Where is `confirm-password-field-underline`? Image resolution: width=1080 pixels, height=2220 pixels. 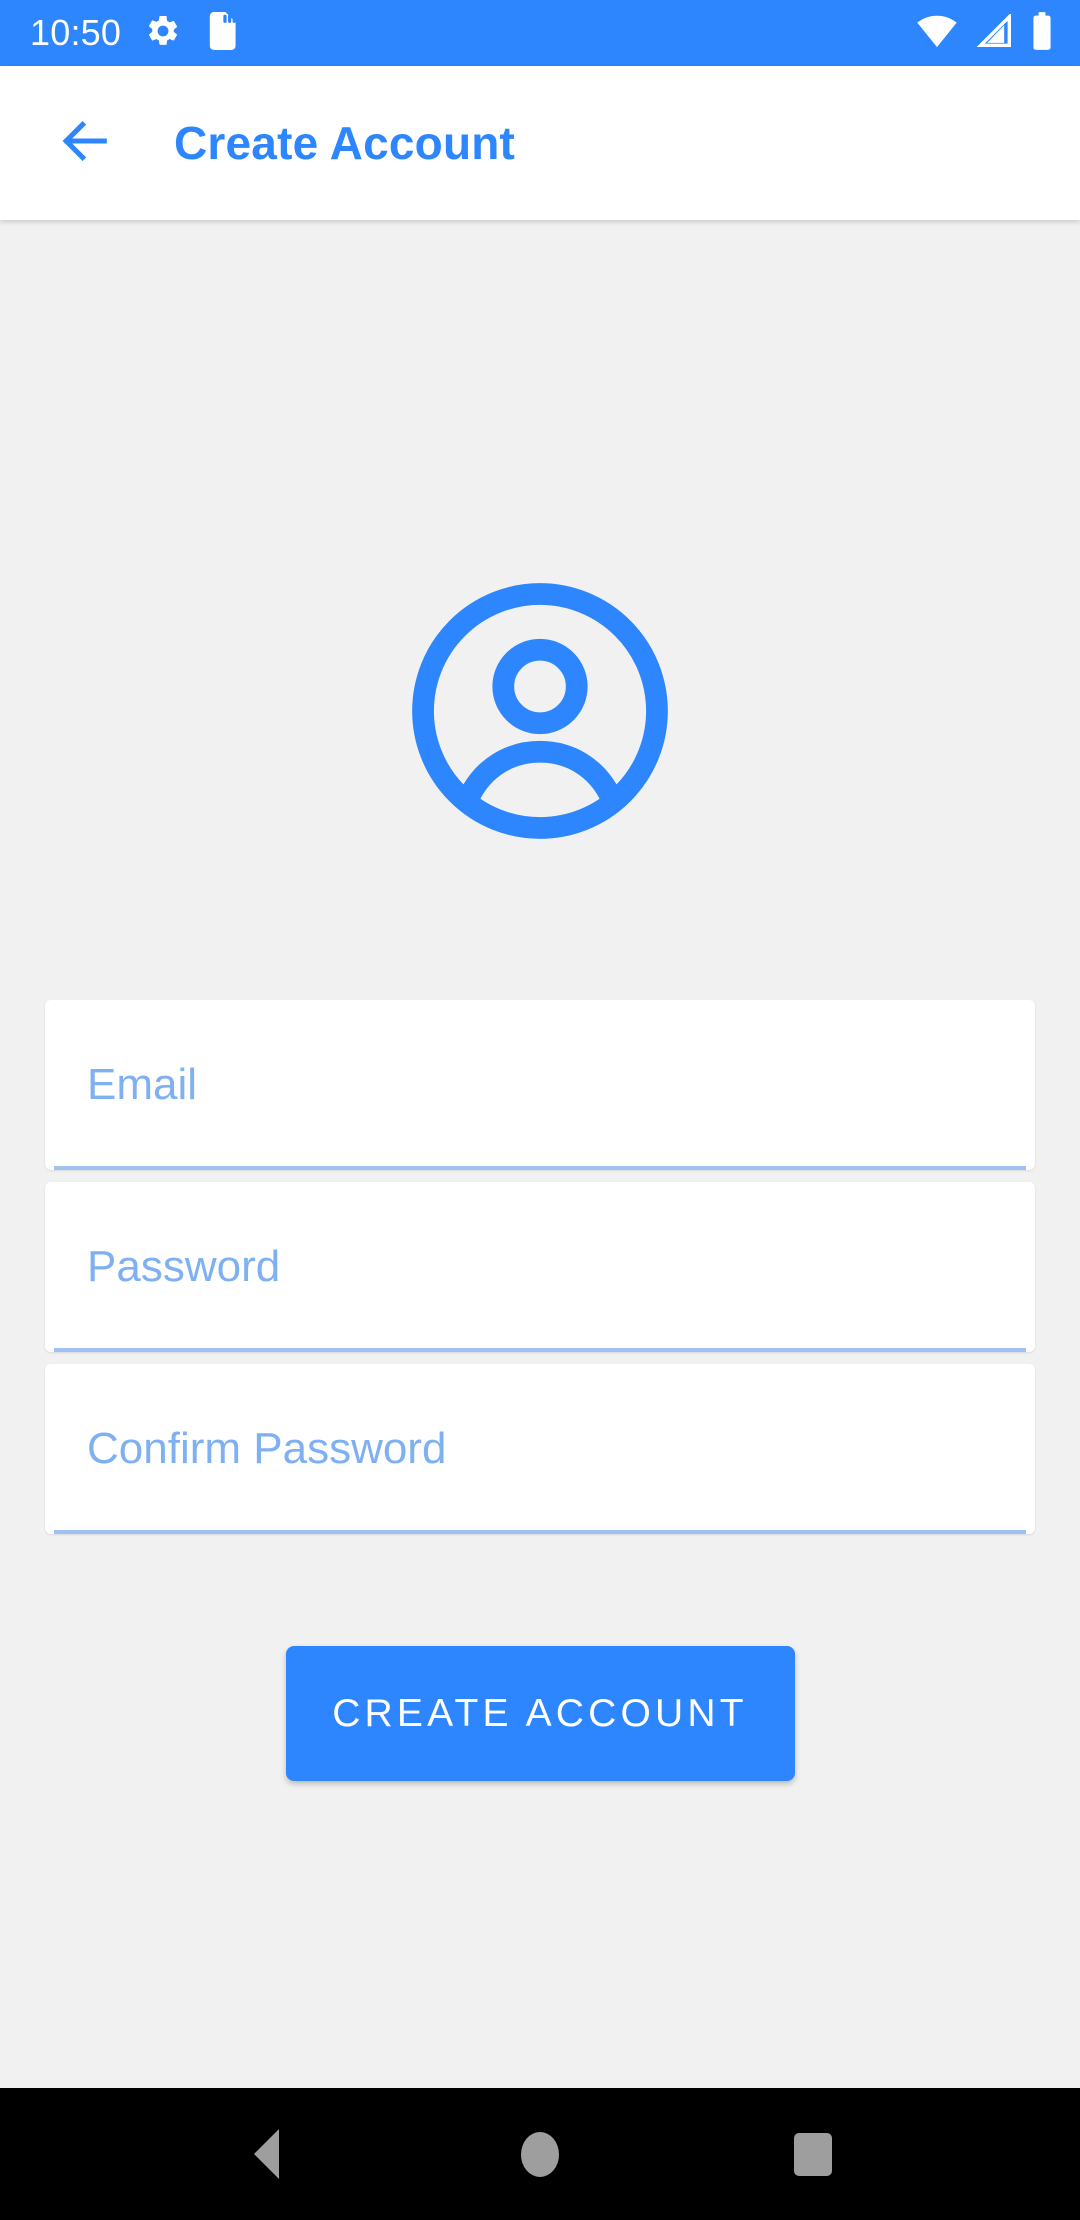
confirm-password-field-underline is located at coordinates (540, 1532).